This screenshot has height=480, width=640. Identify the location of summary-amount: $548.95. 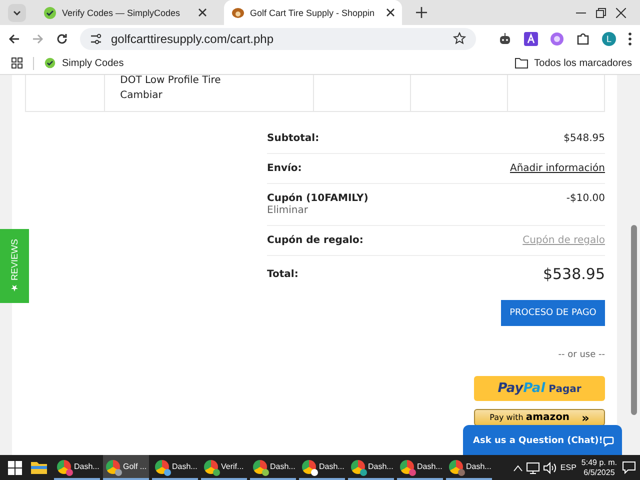
(584, 138).